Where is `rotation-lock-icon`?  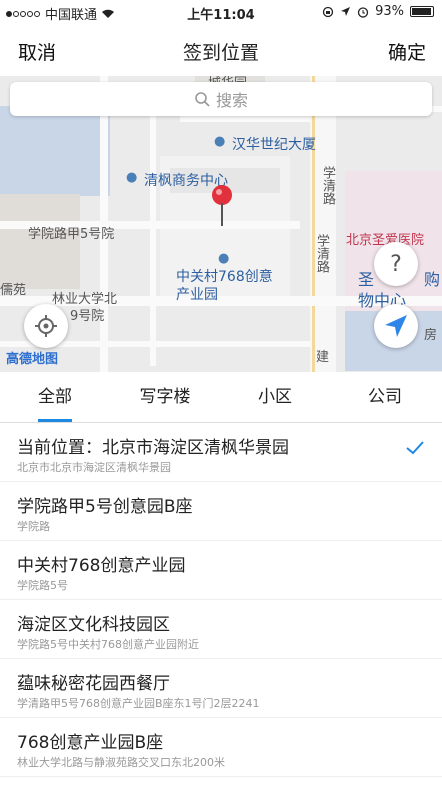
rotation-lock-icon is located at coordinates (328, 11).